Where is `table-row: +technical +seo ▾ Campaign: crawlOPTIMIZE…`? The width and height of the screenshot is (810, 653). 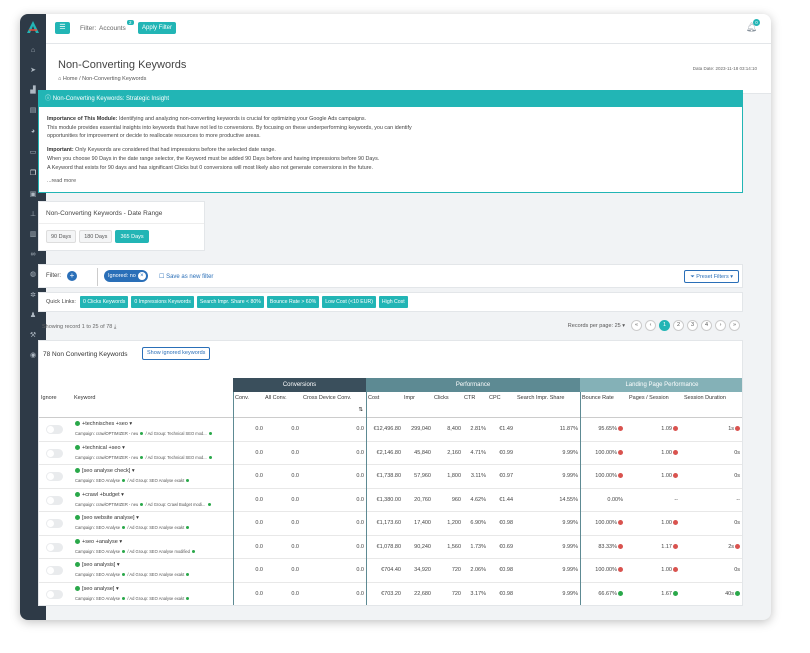 table-row: +technical +seo ▾ Campaign: crawlOPTIMIZE… is located at coordinates (390, 453).